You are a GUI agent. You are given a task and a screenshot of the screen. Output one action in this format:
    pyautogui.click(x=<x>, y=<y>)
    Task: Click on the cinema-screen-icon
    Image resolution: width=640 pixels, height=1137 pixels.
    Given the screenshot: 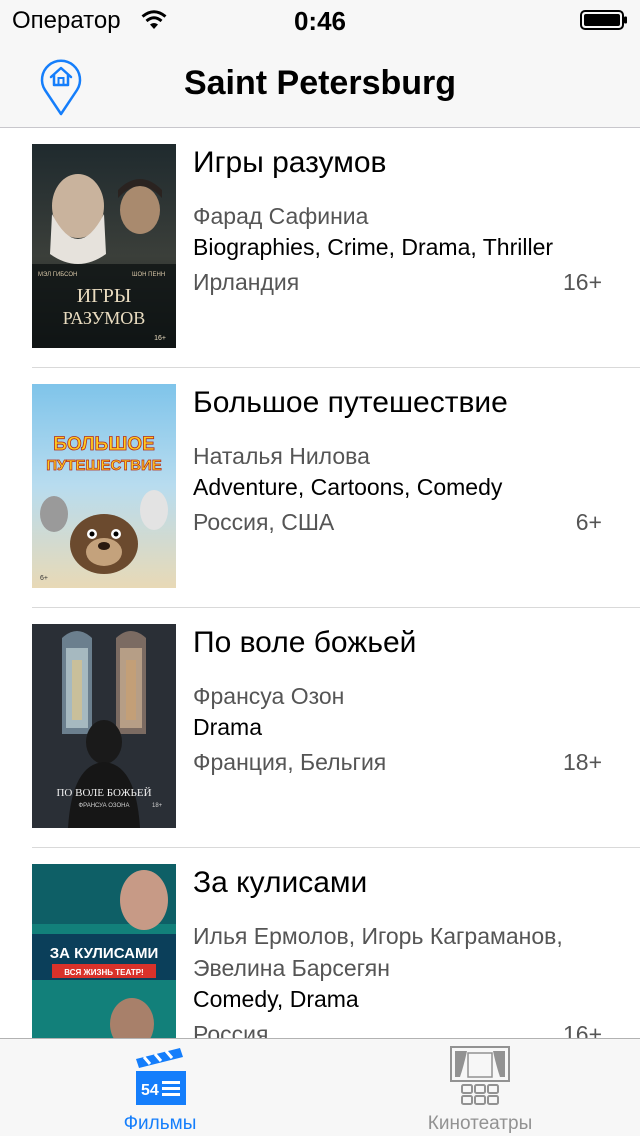 What is the action you would take?
    pyautogui.click(x=480, y=1075)
    